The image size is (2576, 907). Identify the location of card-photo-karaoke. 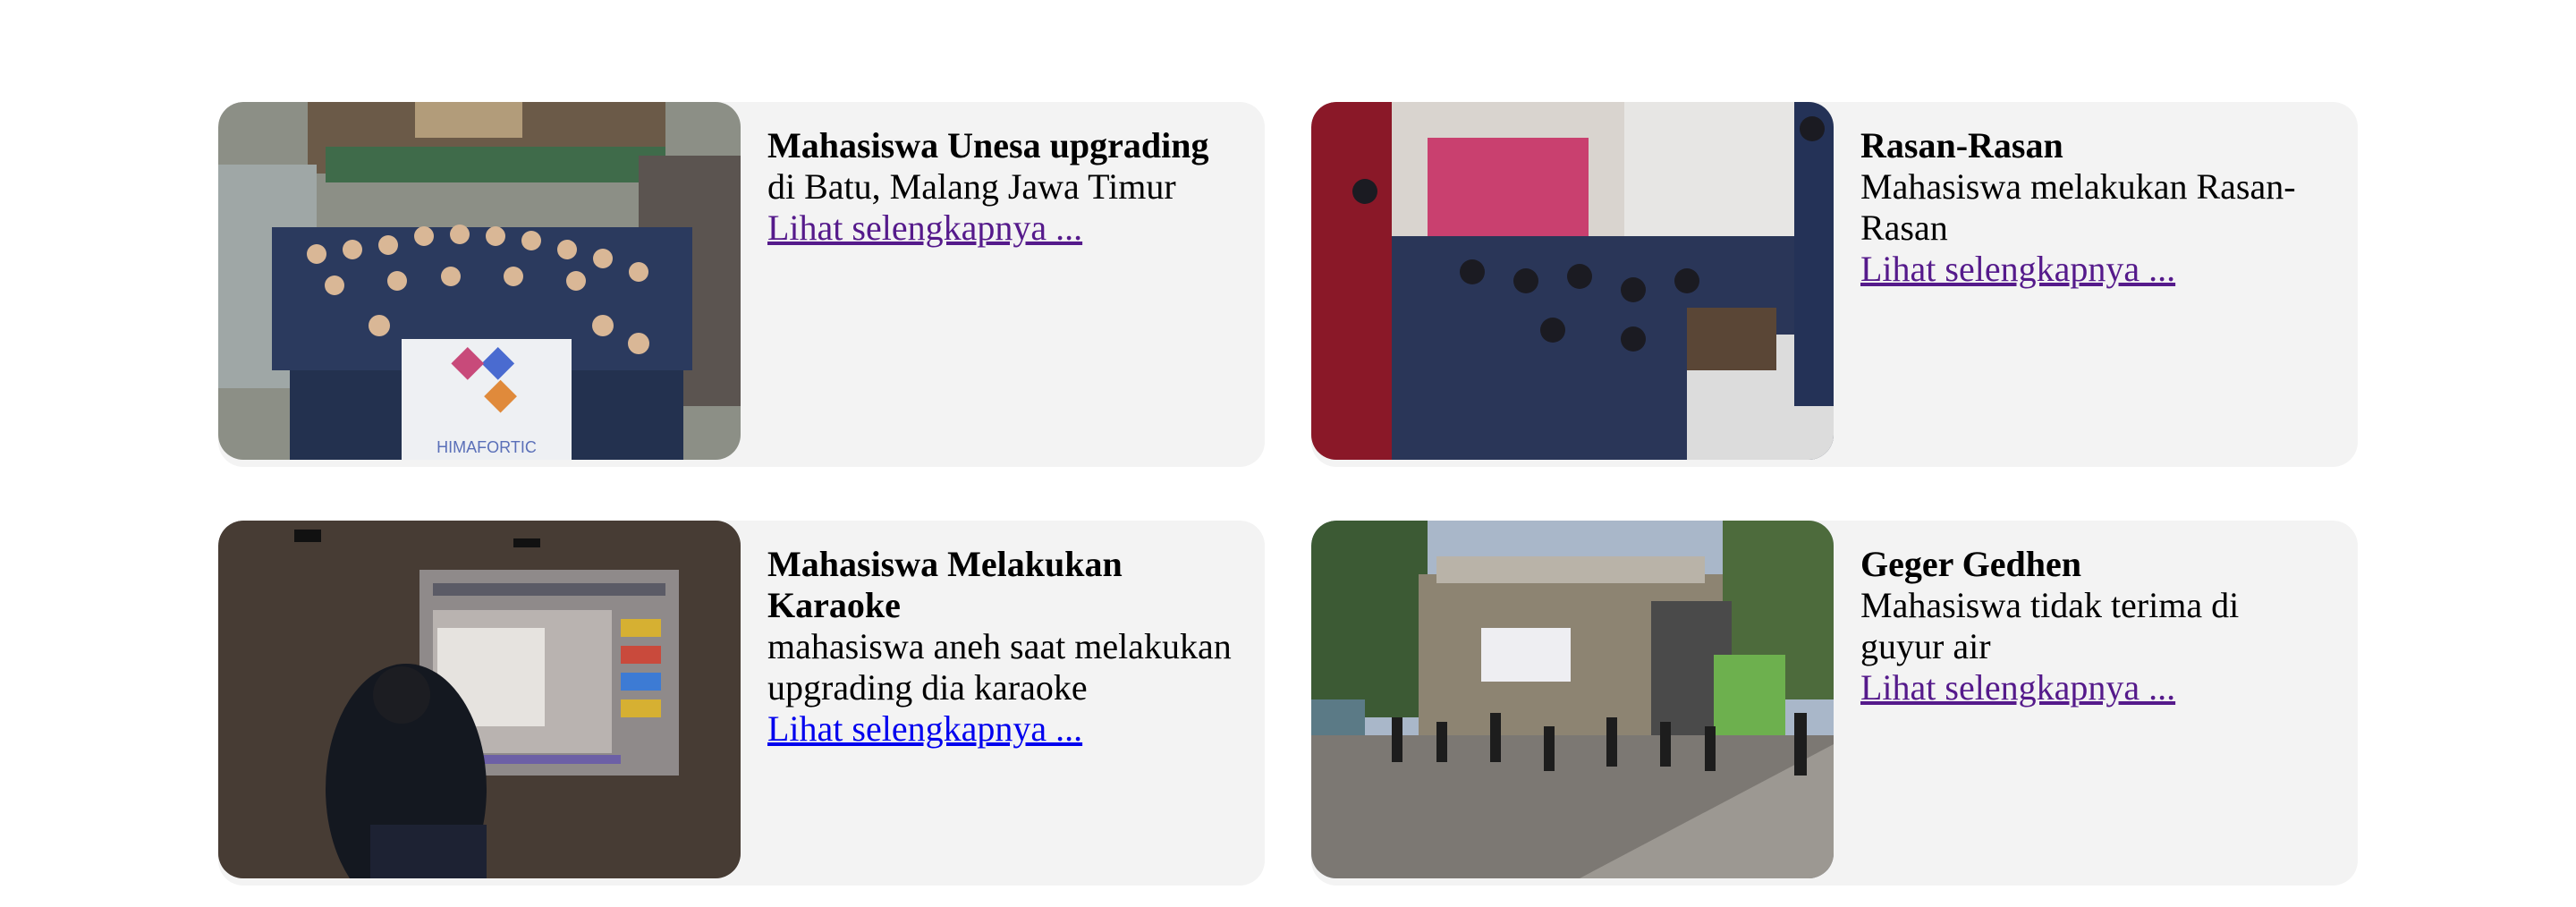
(479, 700).